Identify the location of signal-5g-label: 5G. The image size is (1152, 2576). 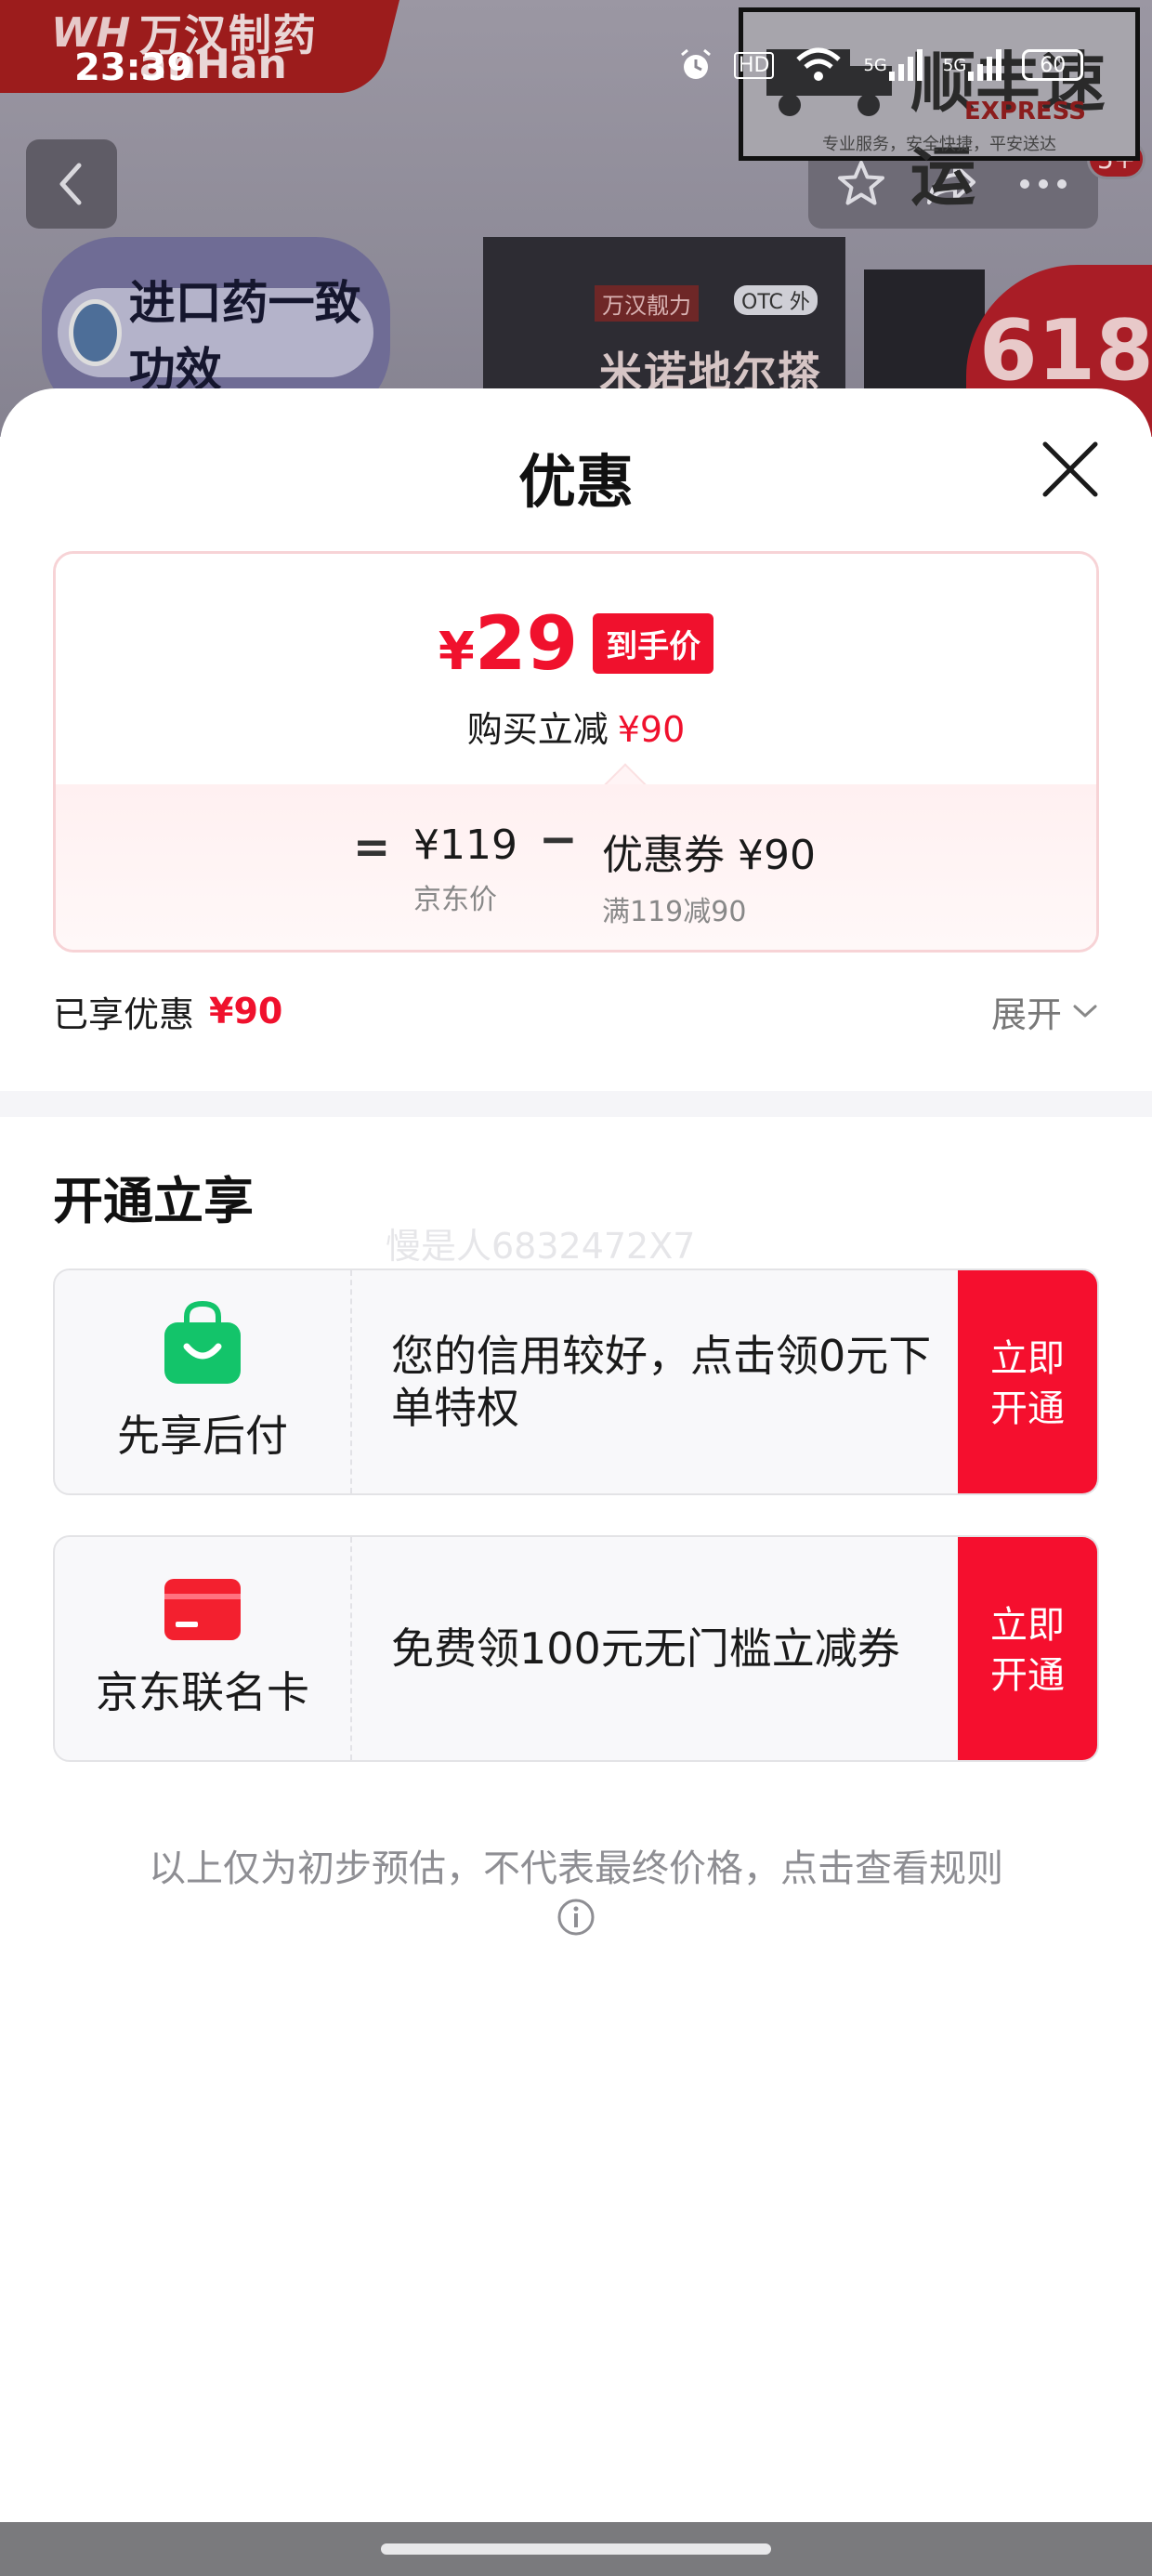
(875, 65).